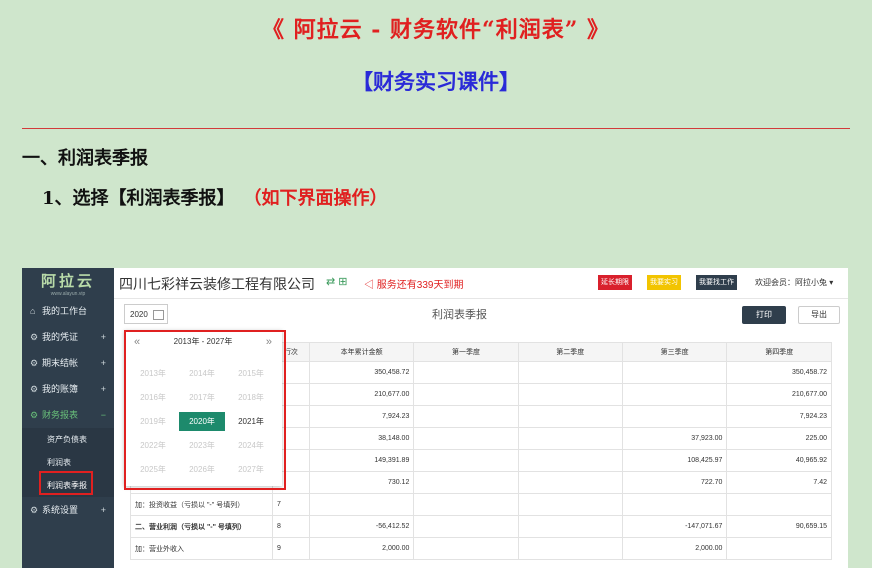 The image size is (872, 568). Describe the element at coordinates (779, 460) in the screenshot. I see `cell-q4: 40,965.92` at that location.